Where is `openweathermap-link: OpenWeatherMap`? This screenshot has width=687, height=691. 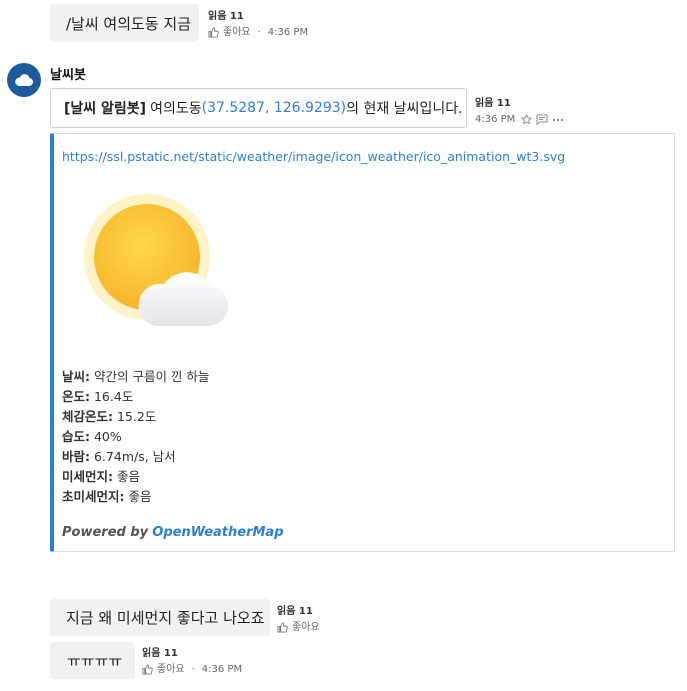
openweathermap-link: OpenWeatherMap is located at coordinates (217, 532).